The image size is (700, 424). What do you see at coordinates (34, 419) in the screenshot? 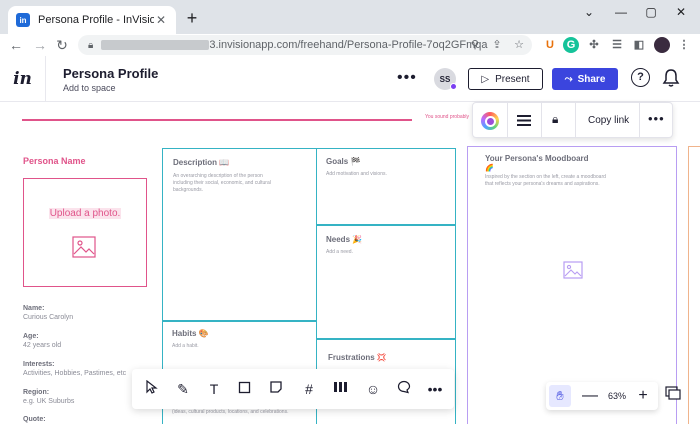
I see `field-label-quote: Quote:` at bounding box center [34, 419].